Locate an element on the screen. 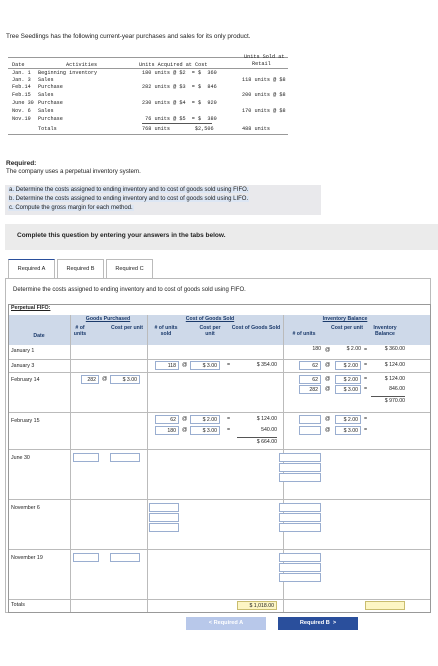 The image size is (438, 666). jan3-inv-cost-input: $ 2.00 is located at coordinates (348, 365).